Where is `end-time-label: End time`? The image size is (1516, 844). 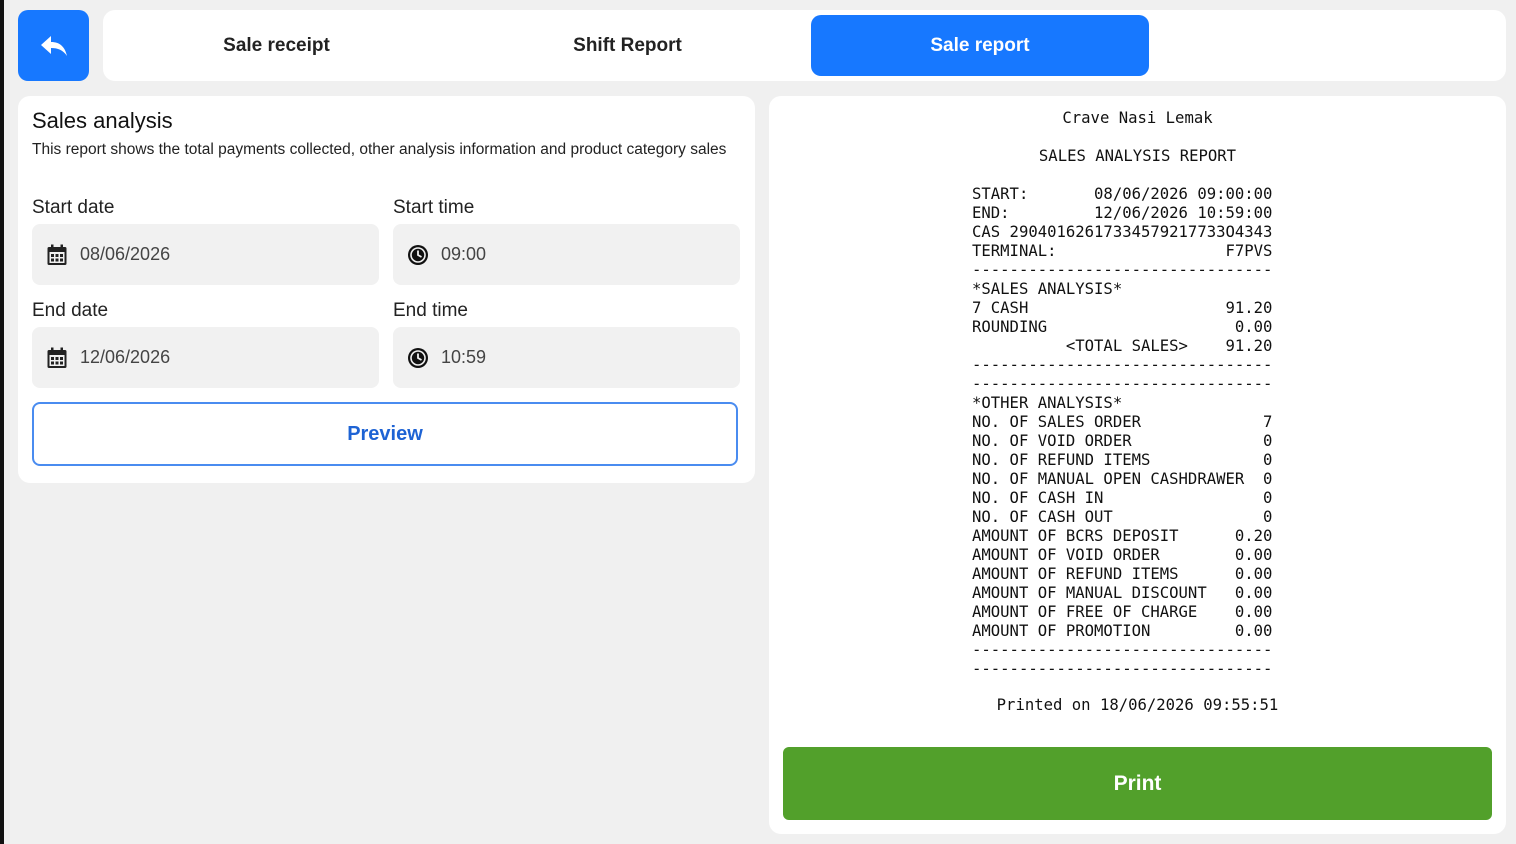
end-time-label: End time is located at coordinates (430, 310).